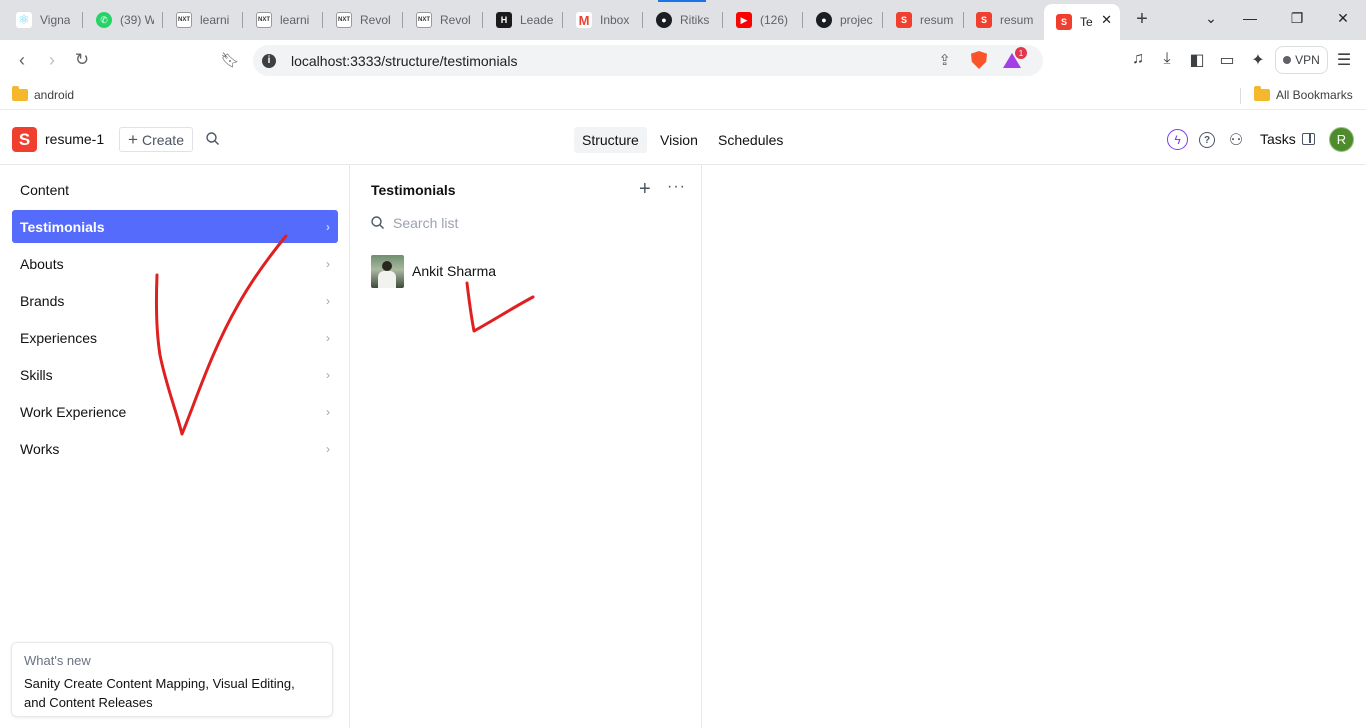 The image size is (1366, 728). I want to click on tab-title: (126), so click(774, 20).